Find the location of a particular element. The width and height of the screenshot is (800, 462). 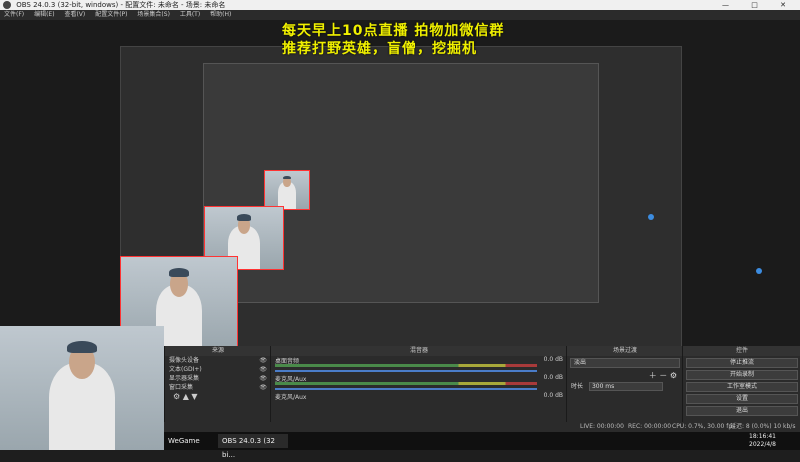

taskbar-wegame: WeGame is located at coordinates (191, 441).